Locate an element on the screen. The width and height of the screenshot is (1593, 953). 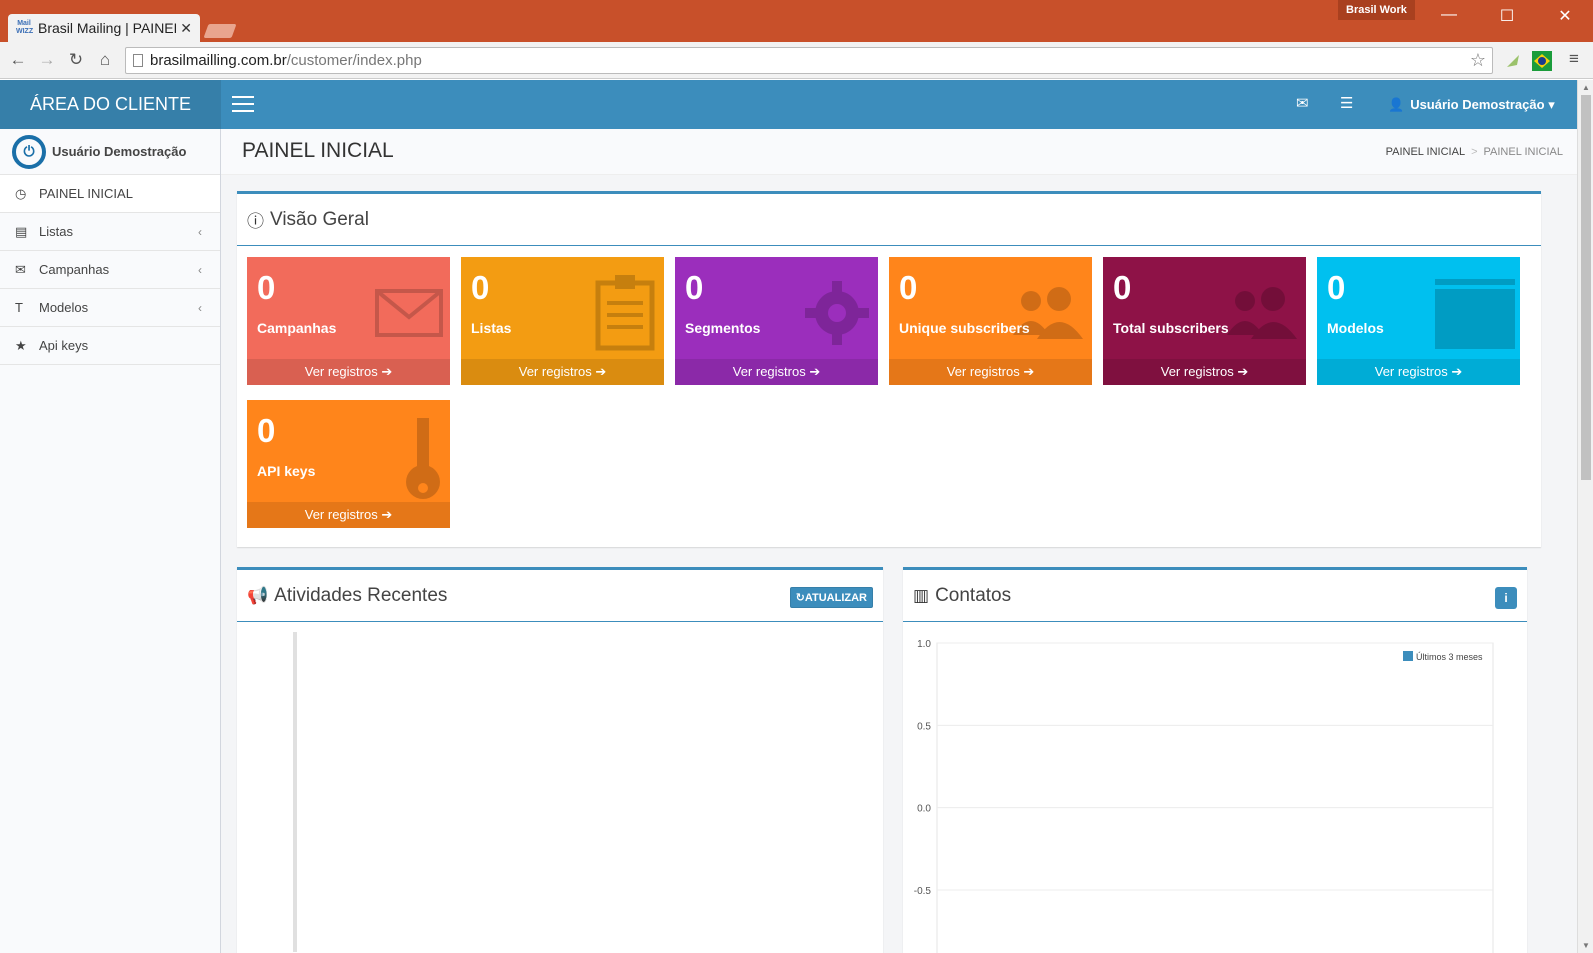
profile-badge: Brasil Work is located at coordinates (1376, 10).